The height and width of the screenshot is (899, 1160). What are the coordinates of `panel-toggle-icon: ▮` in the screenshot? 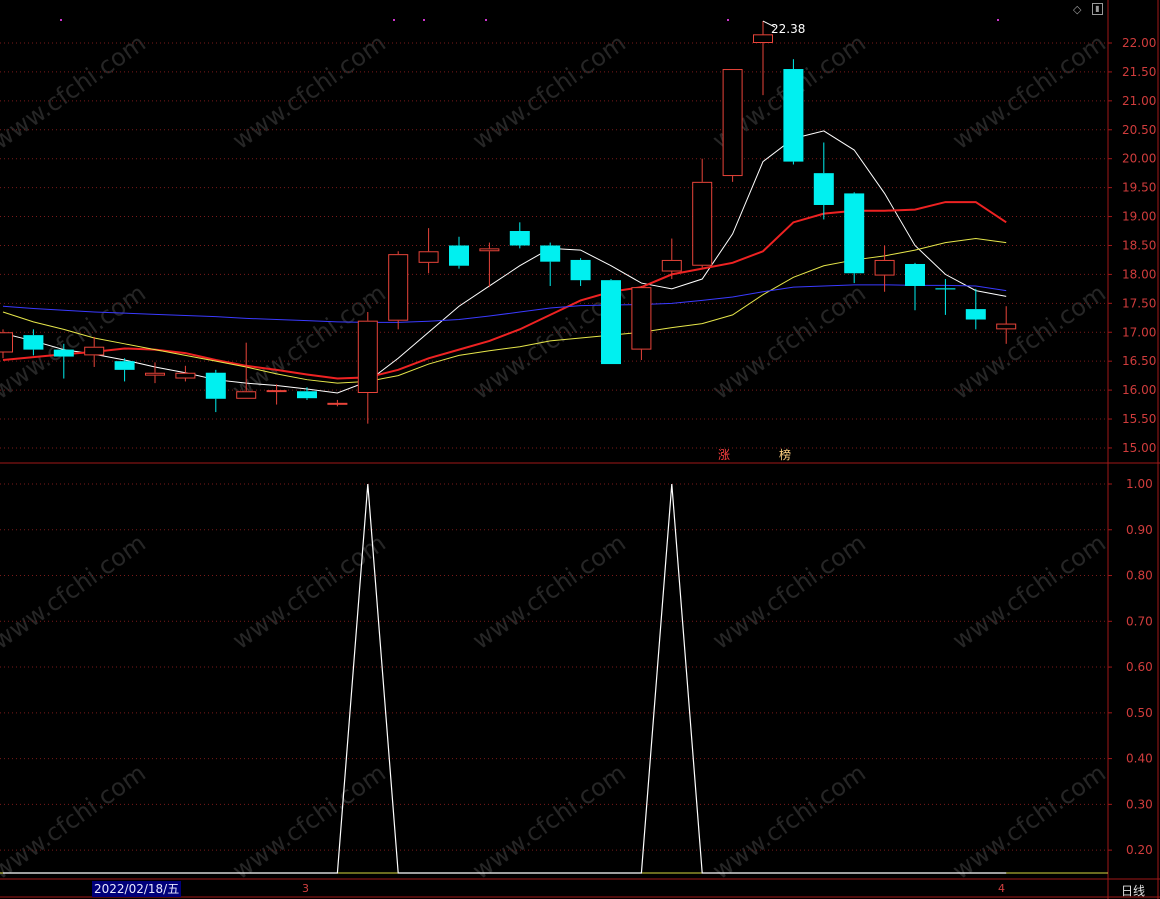 It's located at (1097, 9).